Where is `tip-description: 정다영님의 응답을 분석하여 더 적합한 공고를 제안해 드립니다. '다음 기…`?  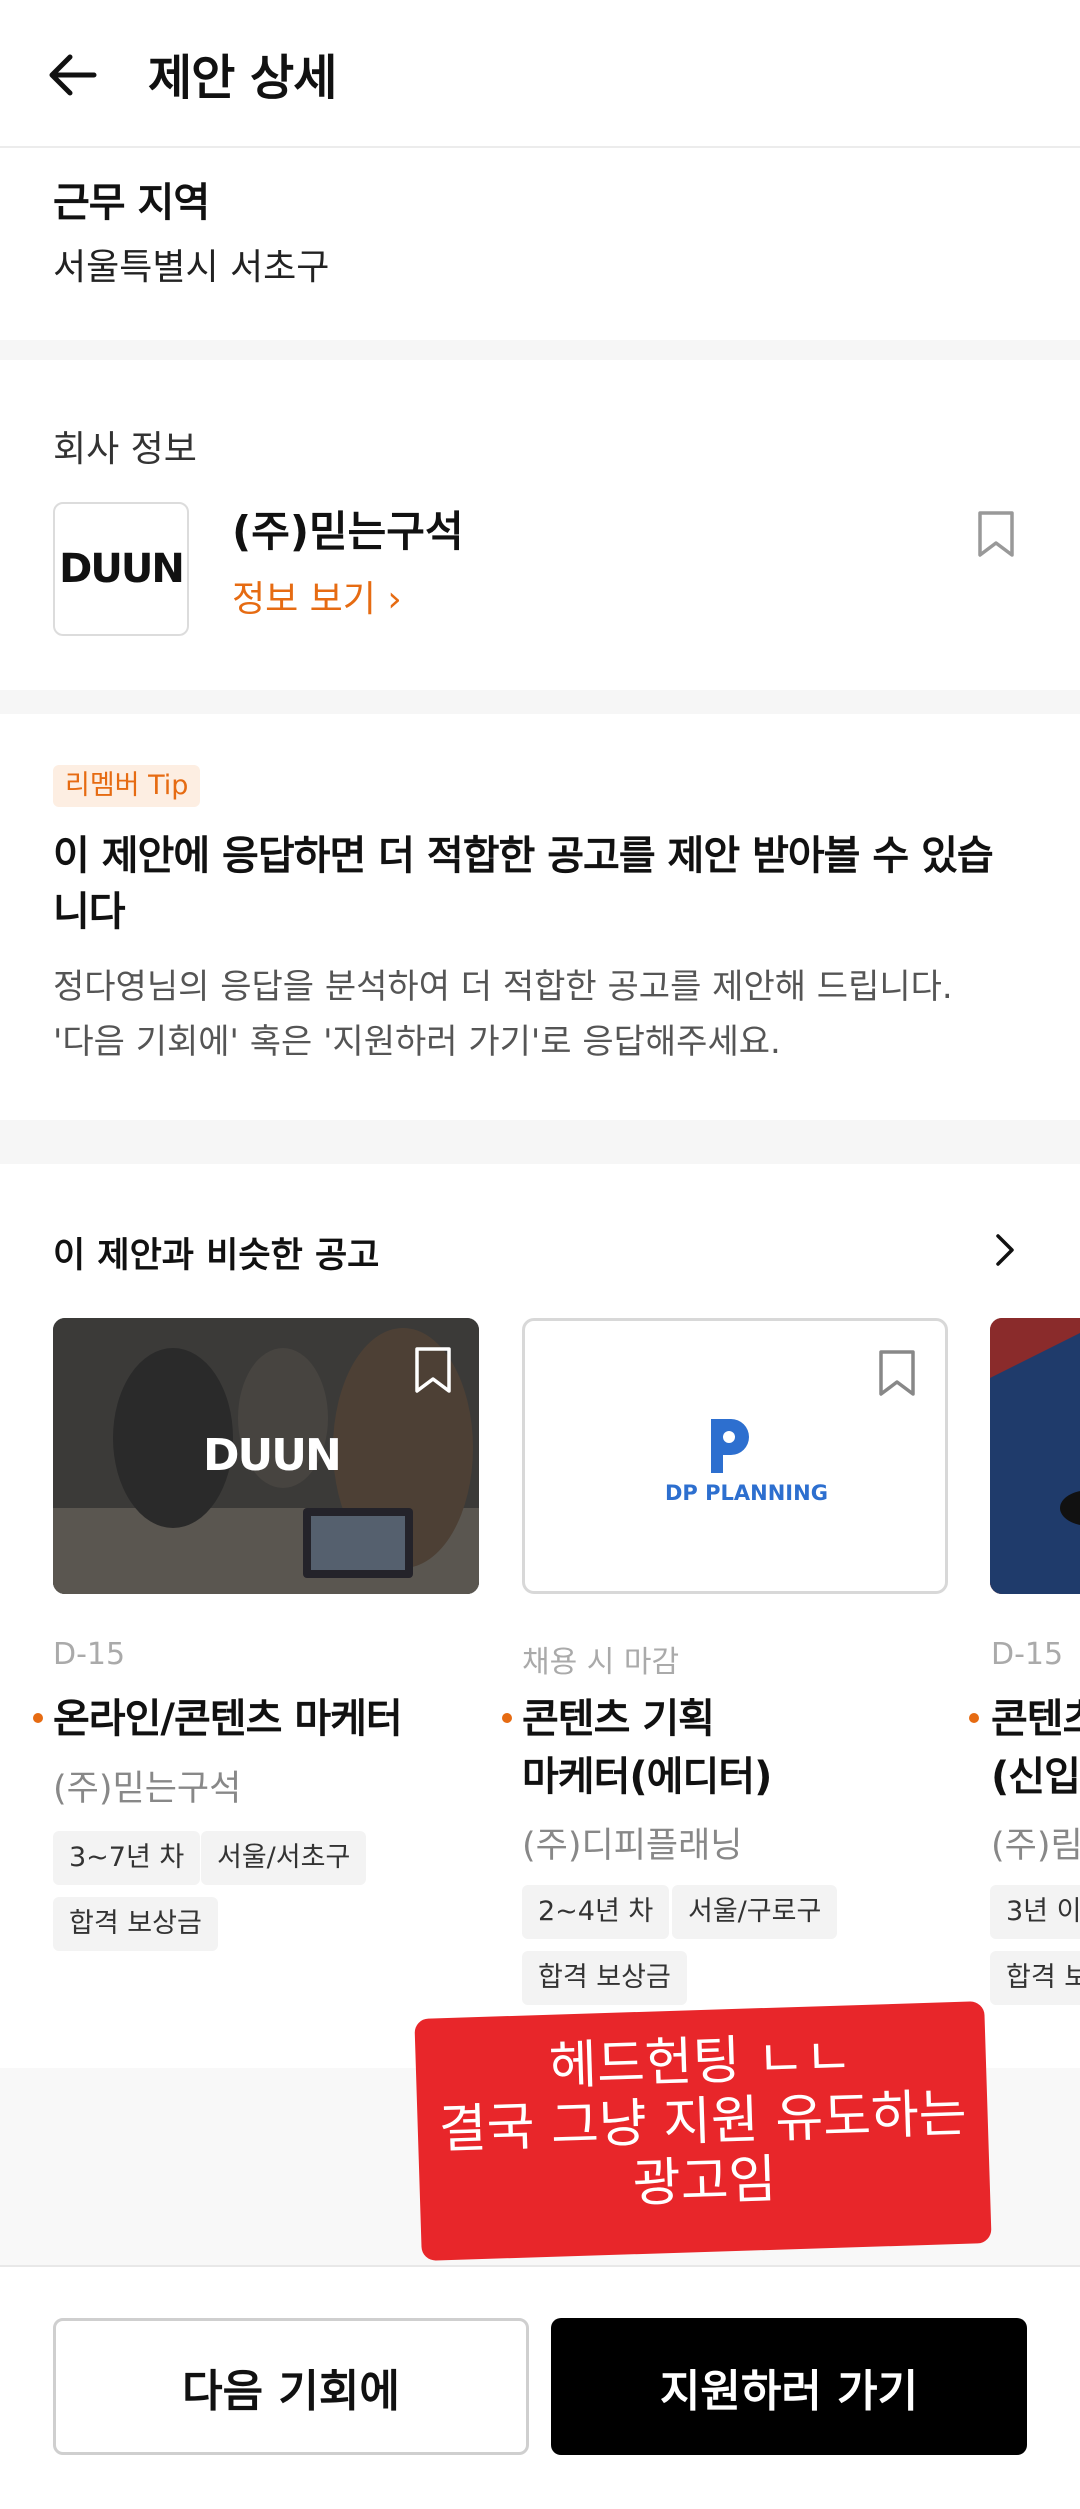 tip-description: 정다영님의 응답을 분석하여 더 적합한 공고를 제안해 드립니다. '다음 기… is located at coordinates (553, 1015).